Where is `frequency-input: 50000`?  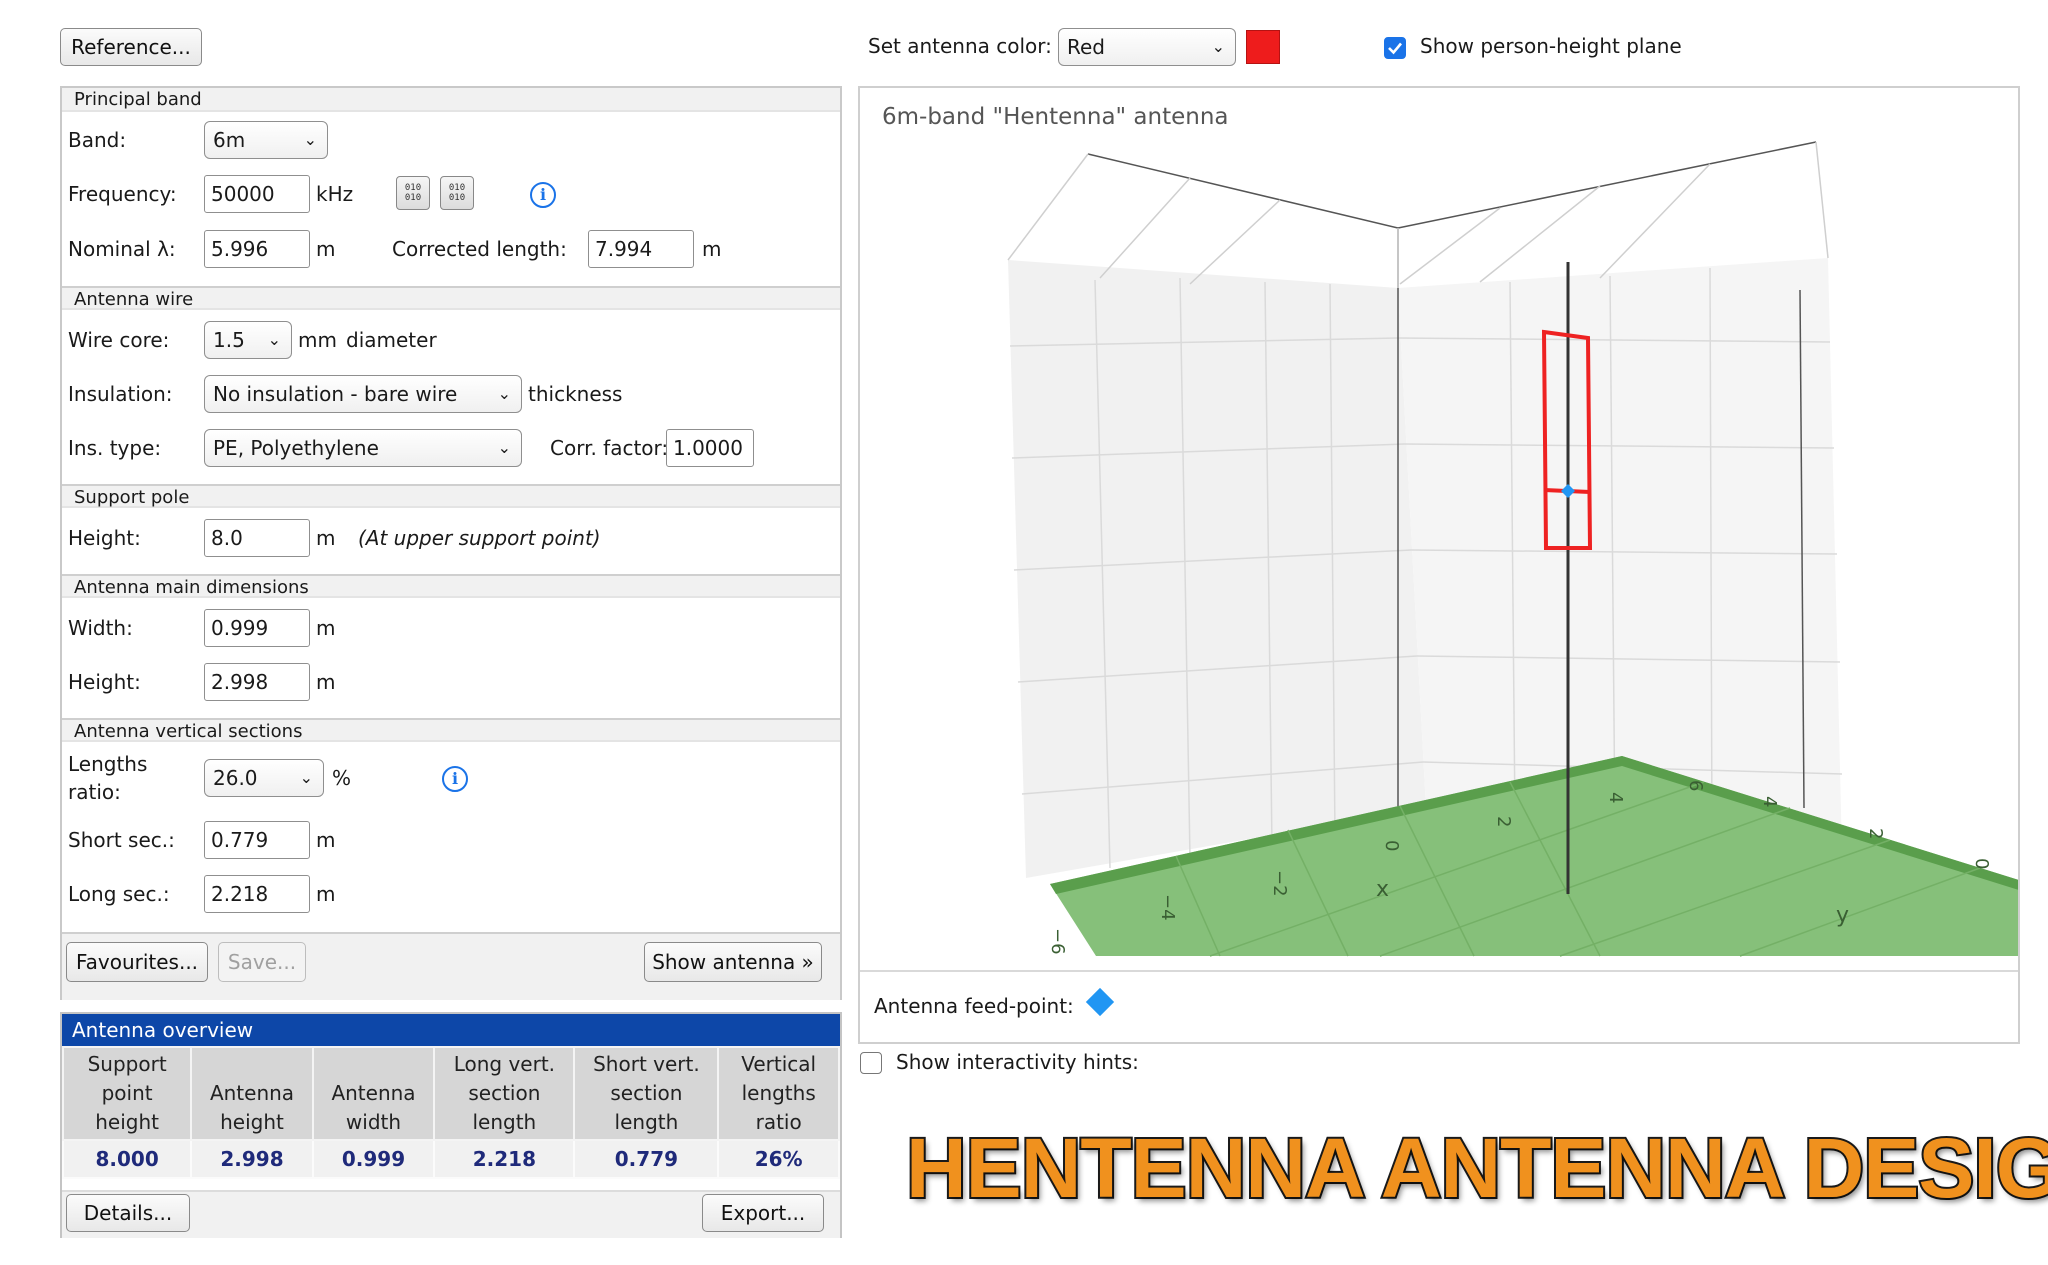 frequency-input: 50000 is located at coordinates (257, 194).